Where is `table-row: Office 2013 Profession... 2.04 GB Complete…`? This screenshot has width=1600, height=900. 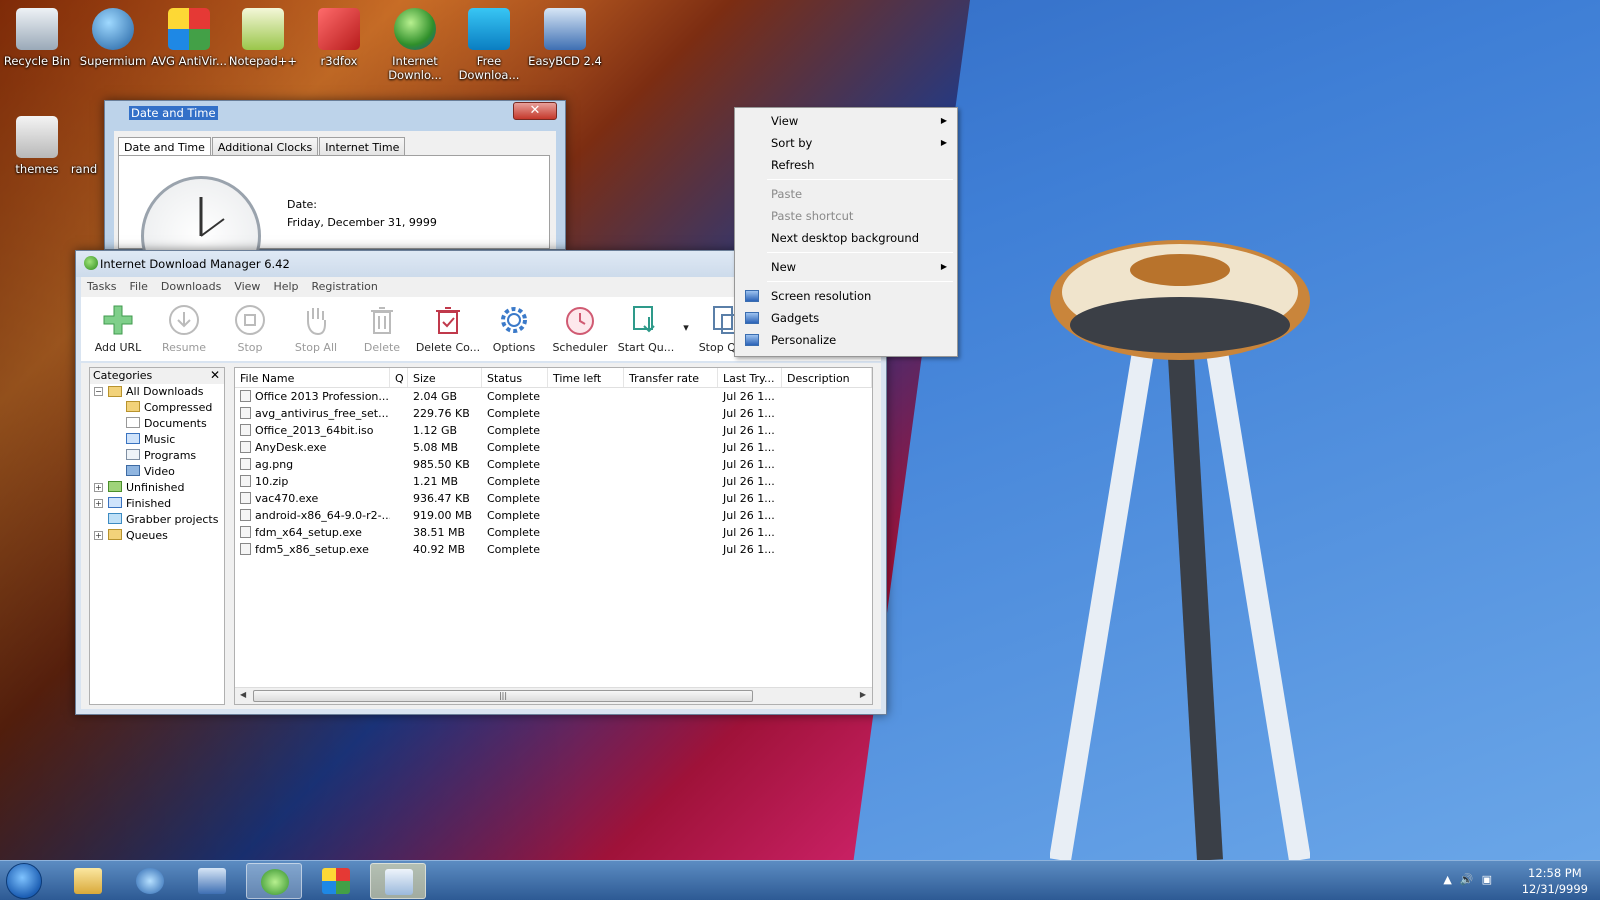 table-row: Office 2013 Profession... 2.04 GB Complete… is located at coordinates (553, 396).